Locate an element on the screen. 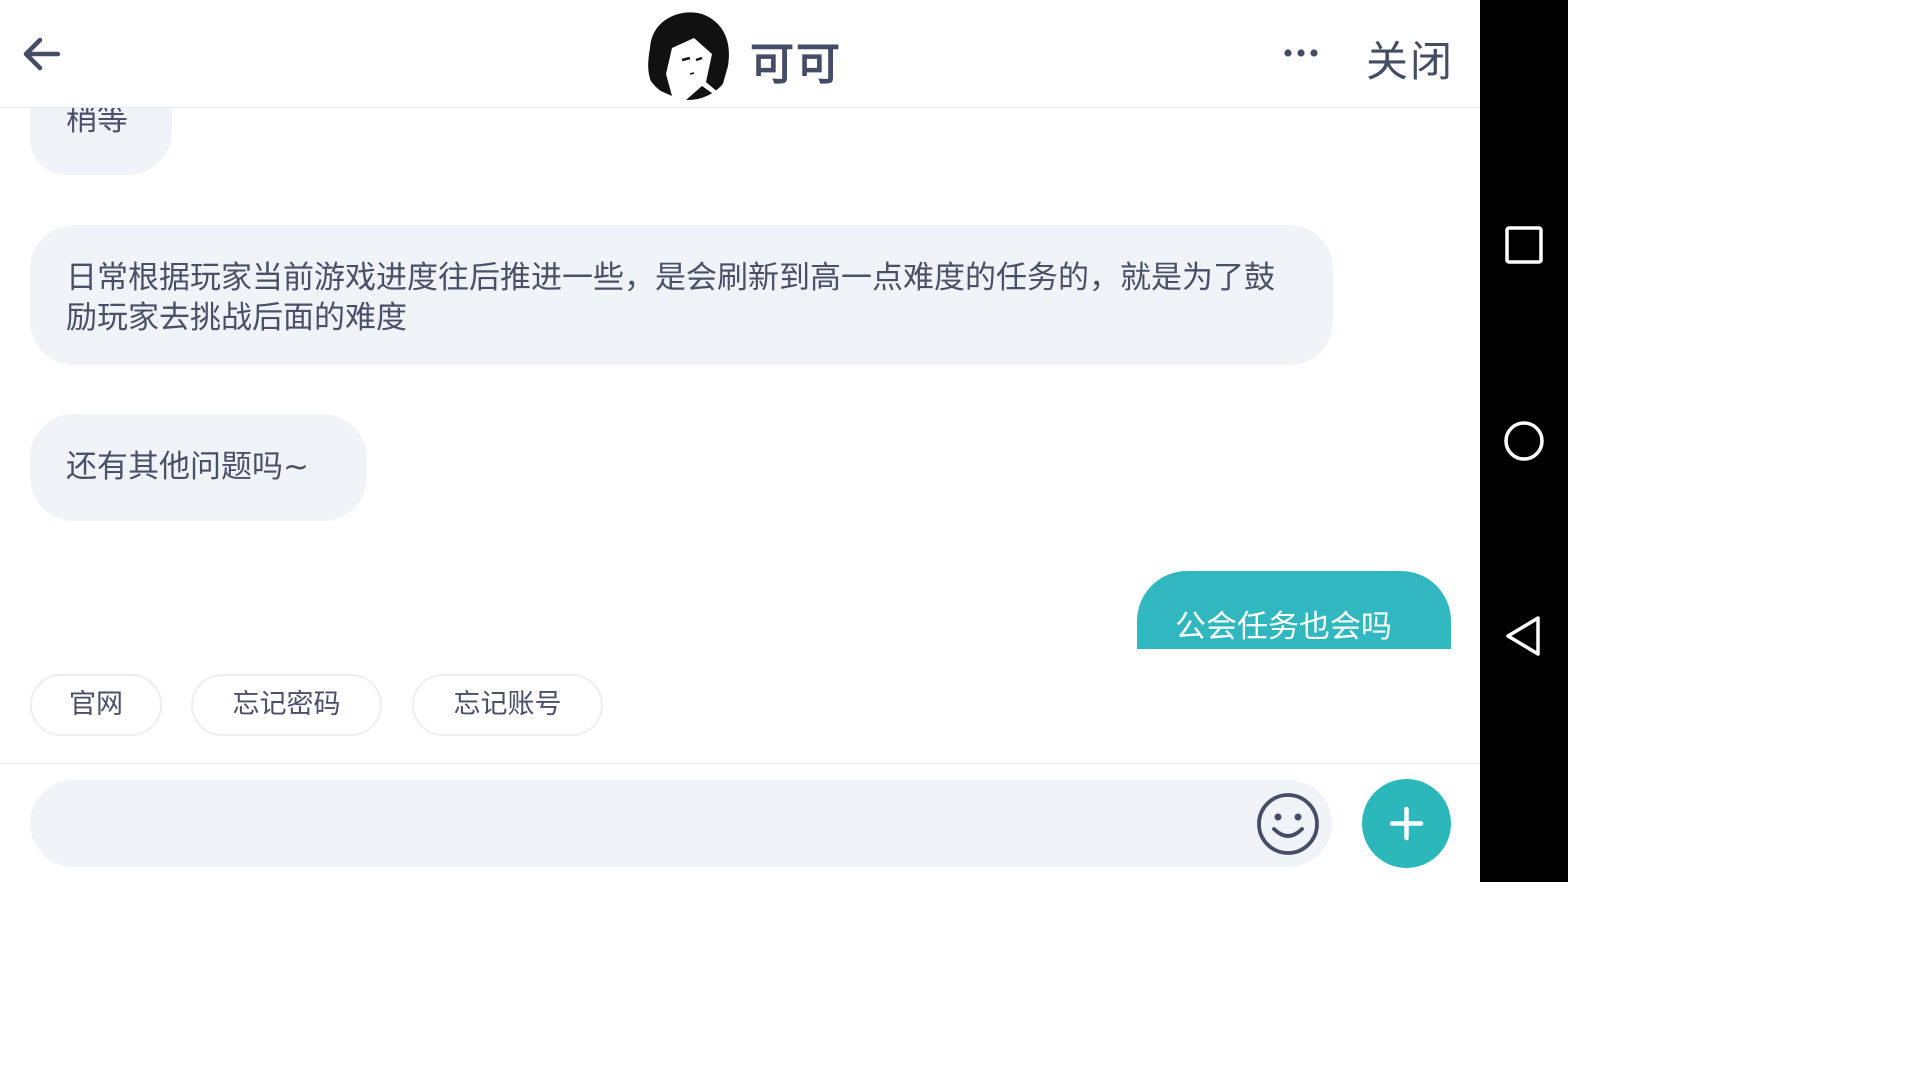  triangle-back-icon is located at coordinates (1523, 636).